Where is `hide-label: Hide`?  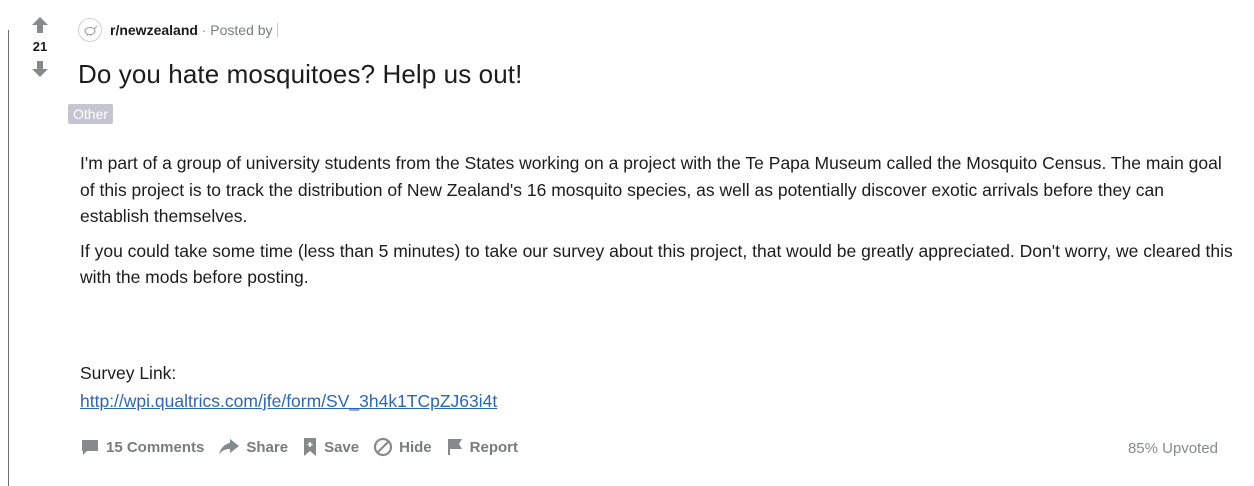 hide-label: Hide is located at coordinates (415, 447).